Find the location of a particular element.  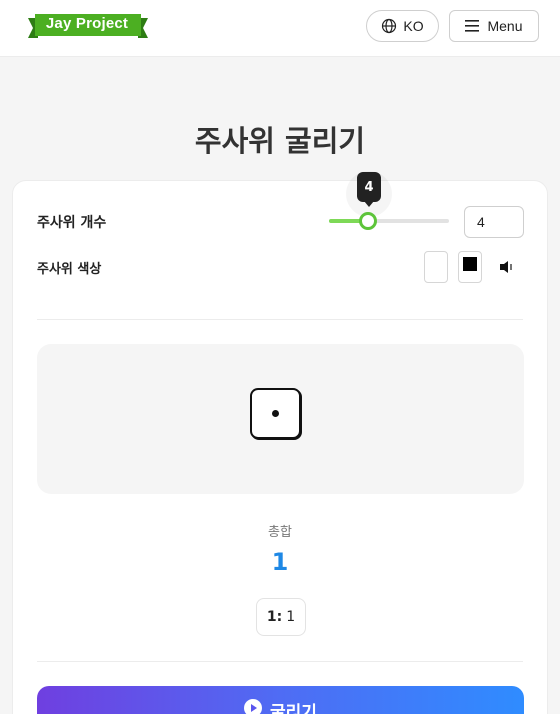

menu-button: Menu is located at coordinates (494, 26).